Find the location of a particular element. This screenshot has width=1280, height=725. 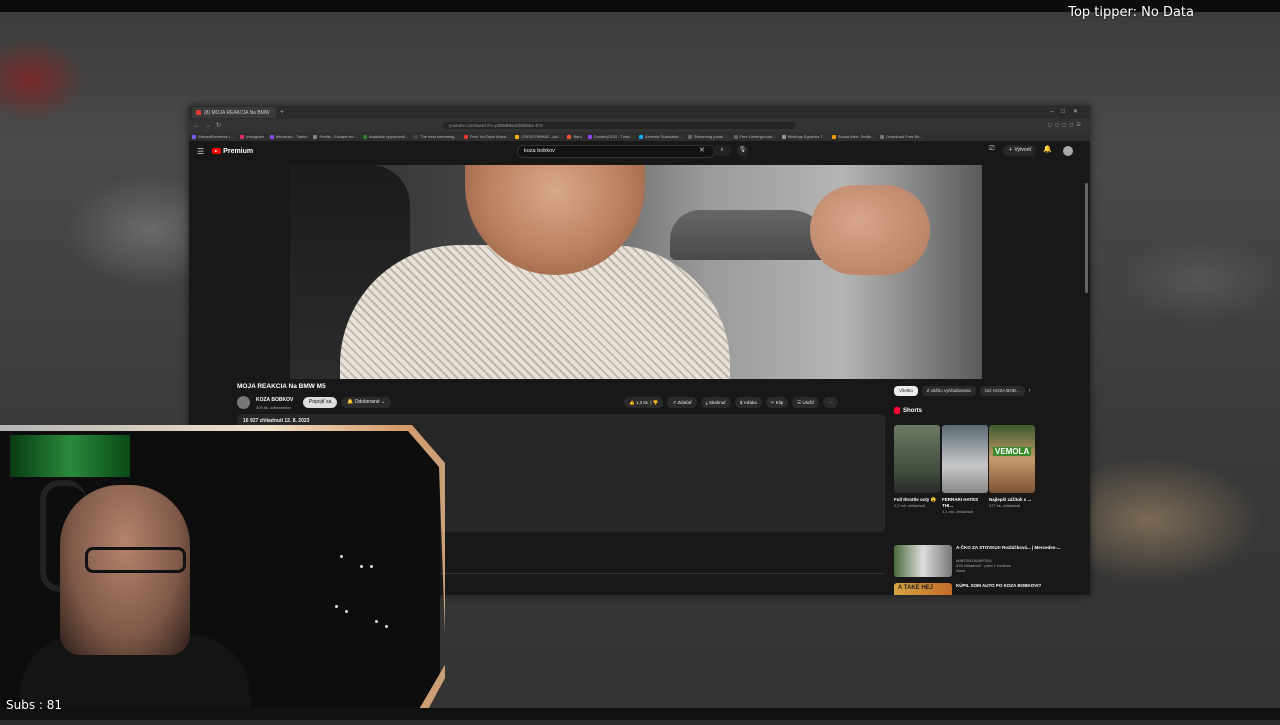

microphone-icon: 🎙 is located at coordinates (742, 150).